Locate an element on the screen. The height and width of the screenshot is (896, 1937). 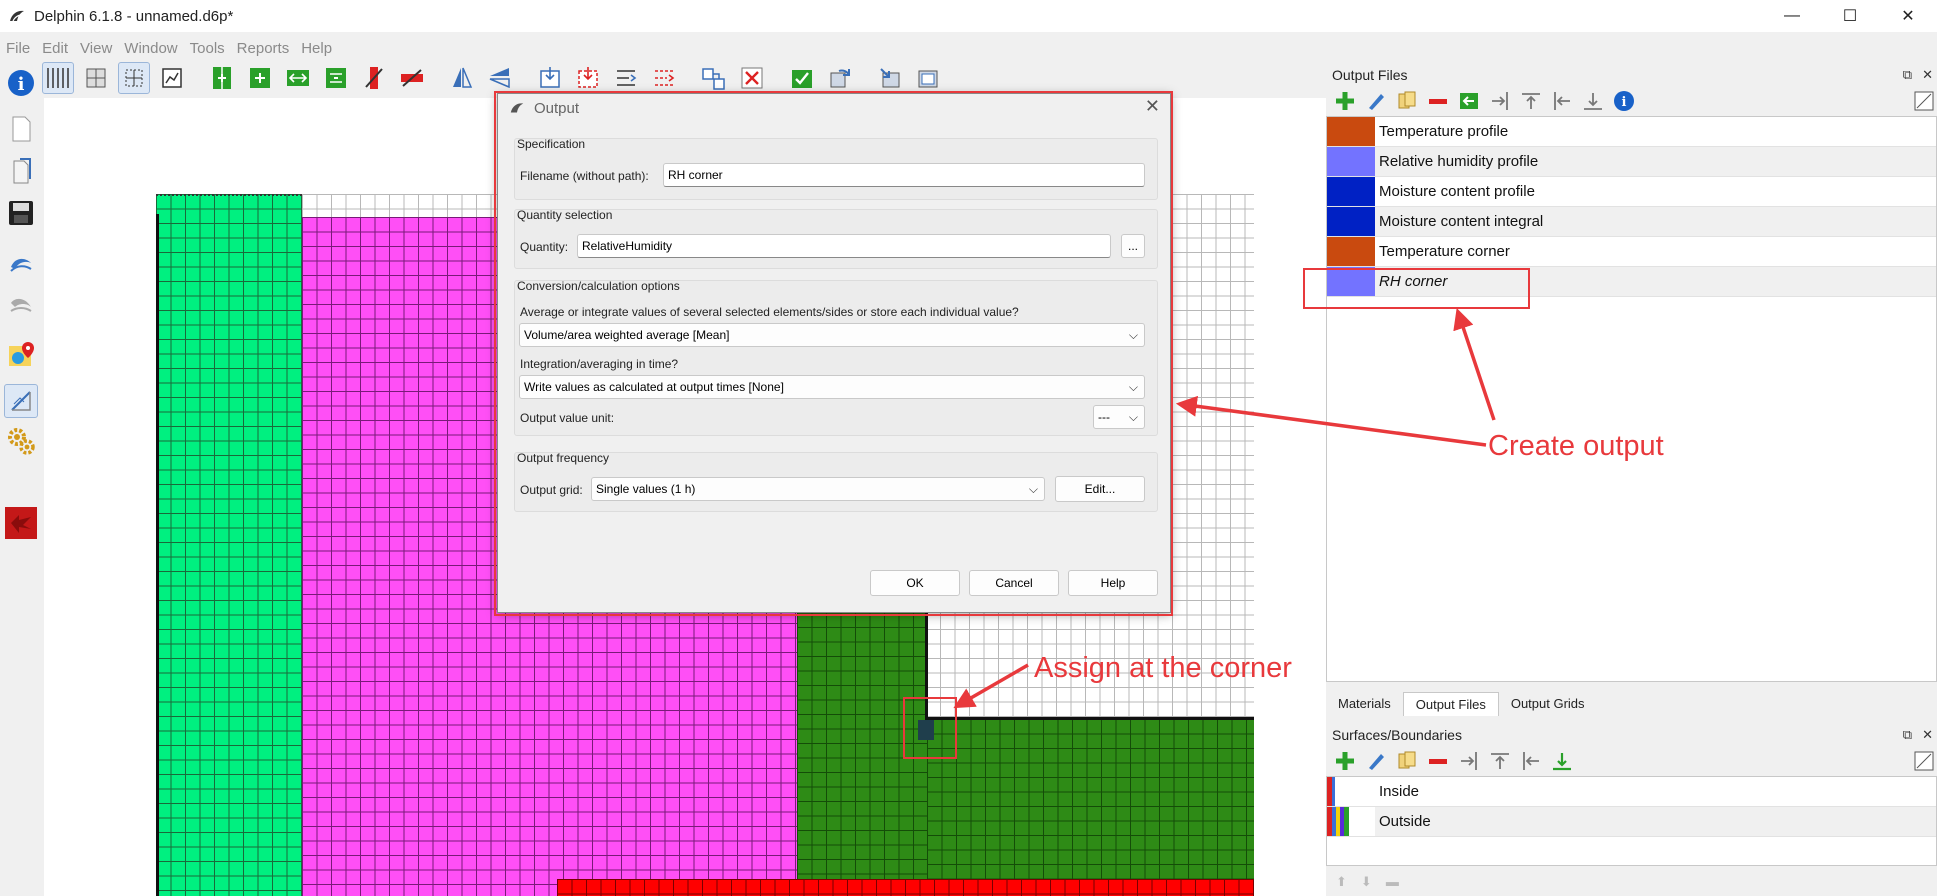
assign-output-icon is located at coordinates (713, 79).